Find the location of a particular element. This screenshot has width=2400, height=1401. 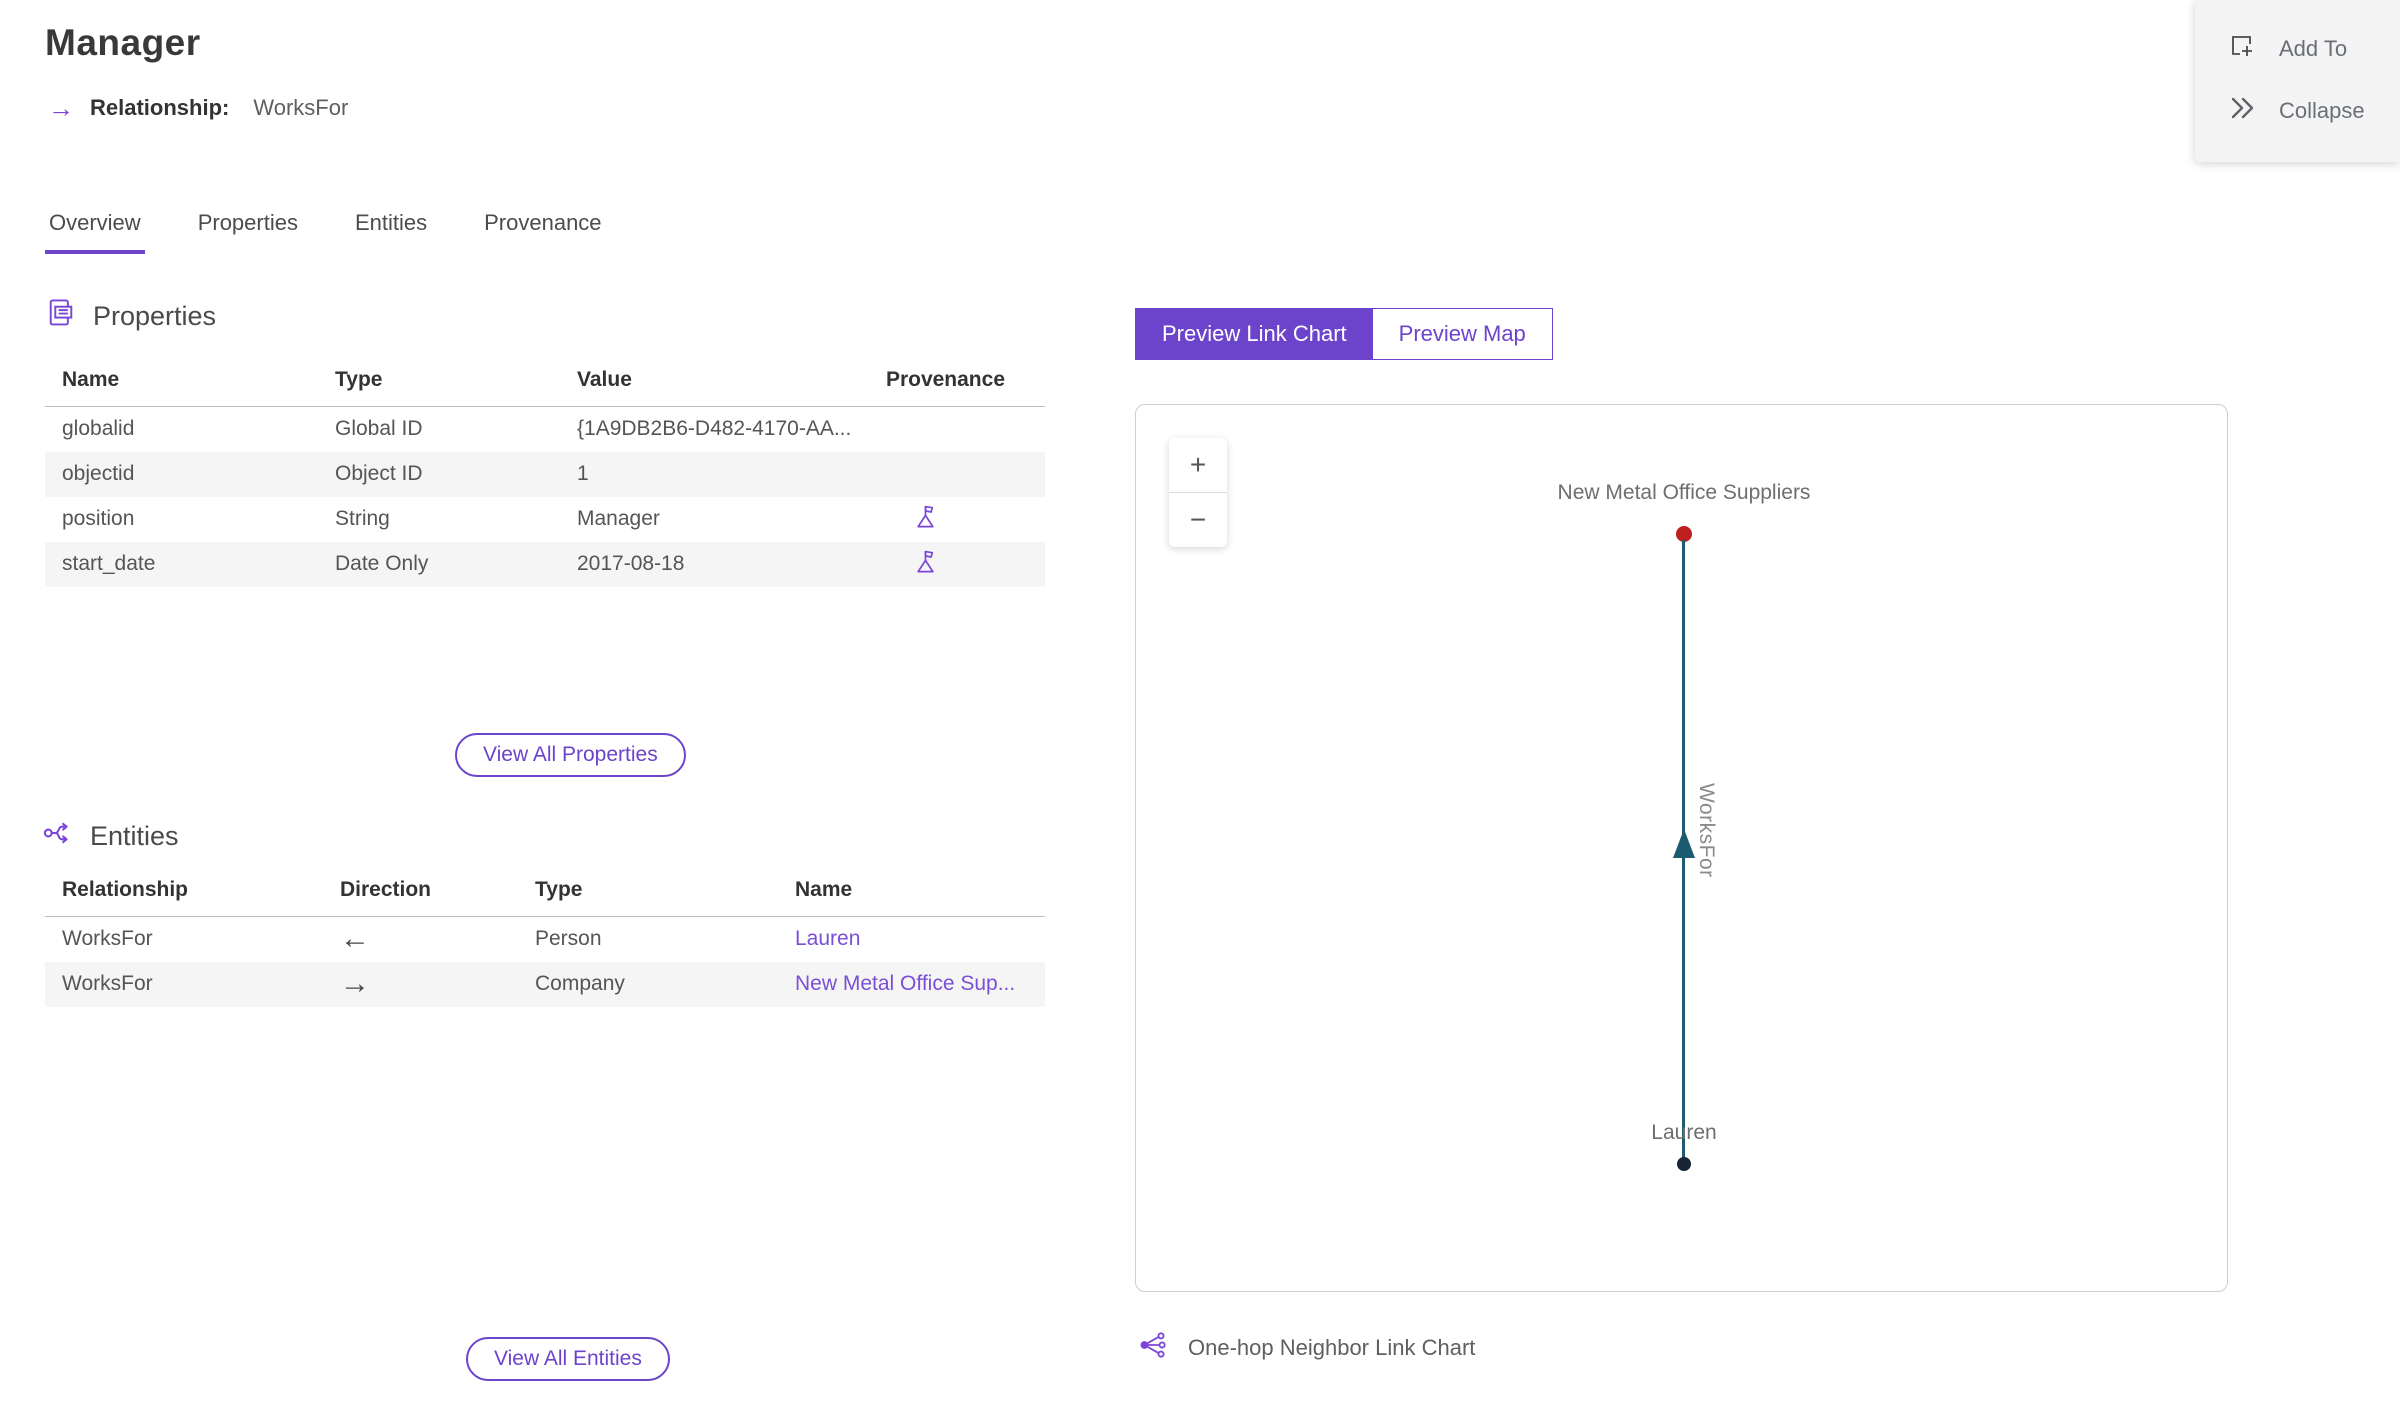

entity-row-lauren: WorksFor ← Person Lauren is located at coordinates (545, 939).